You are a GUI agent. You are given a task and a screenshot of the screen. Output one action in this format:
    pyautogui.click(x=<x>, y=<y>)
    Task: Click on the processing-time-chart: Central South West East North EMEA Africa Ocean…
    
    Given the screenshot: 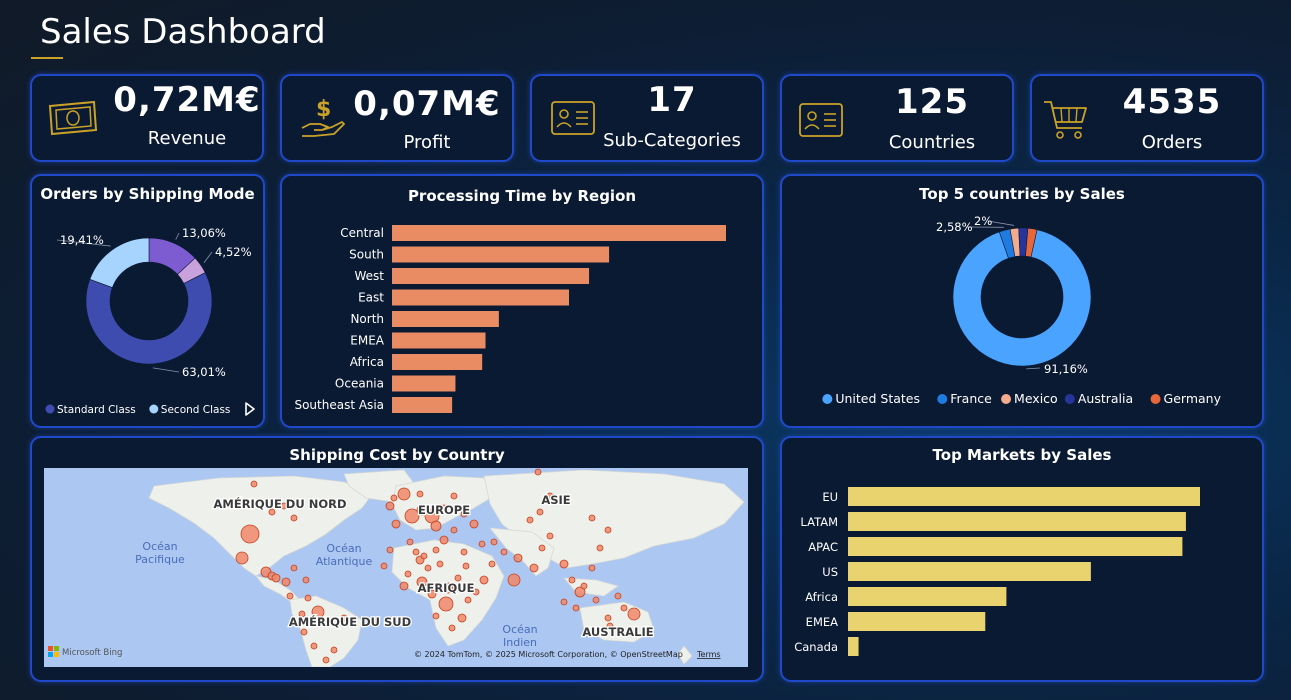 What is the action you would take?
    pyautogui.click(x=510, y=319)
    